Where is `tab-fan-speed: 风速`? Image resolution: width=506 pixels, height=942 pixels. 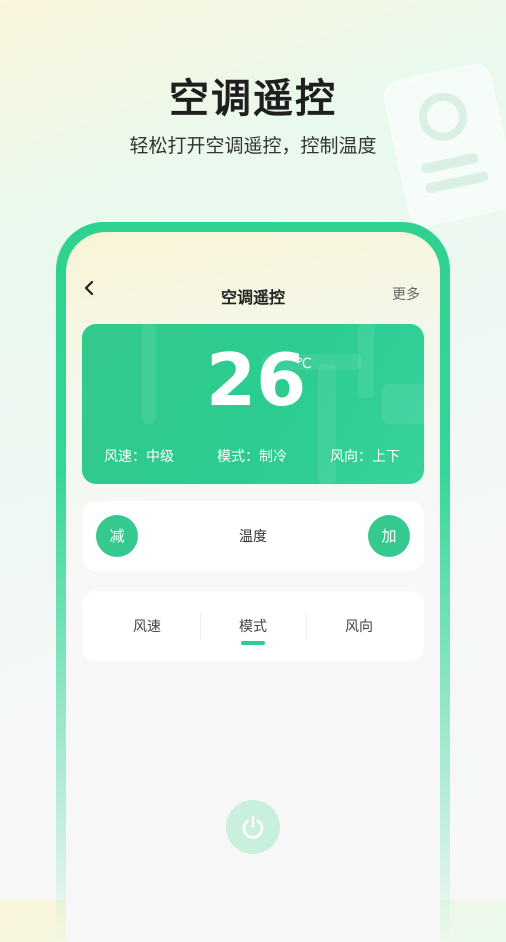 tab-fan-speed: 风速 is located at coordinates (147, 626).